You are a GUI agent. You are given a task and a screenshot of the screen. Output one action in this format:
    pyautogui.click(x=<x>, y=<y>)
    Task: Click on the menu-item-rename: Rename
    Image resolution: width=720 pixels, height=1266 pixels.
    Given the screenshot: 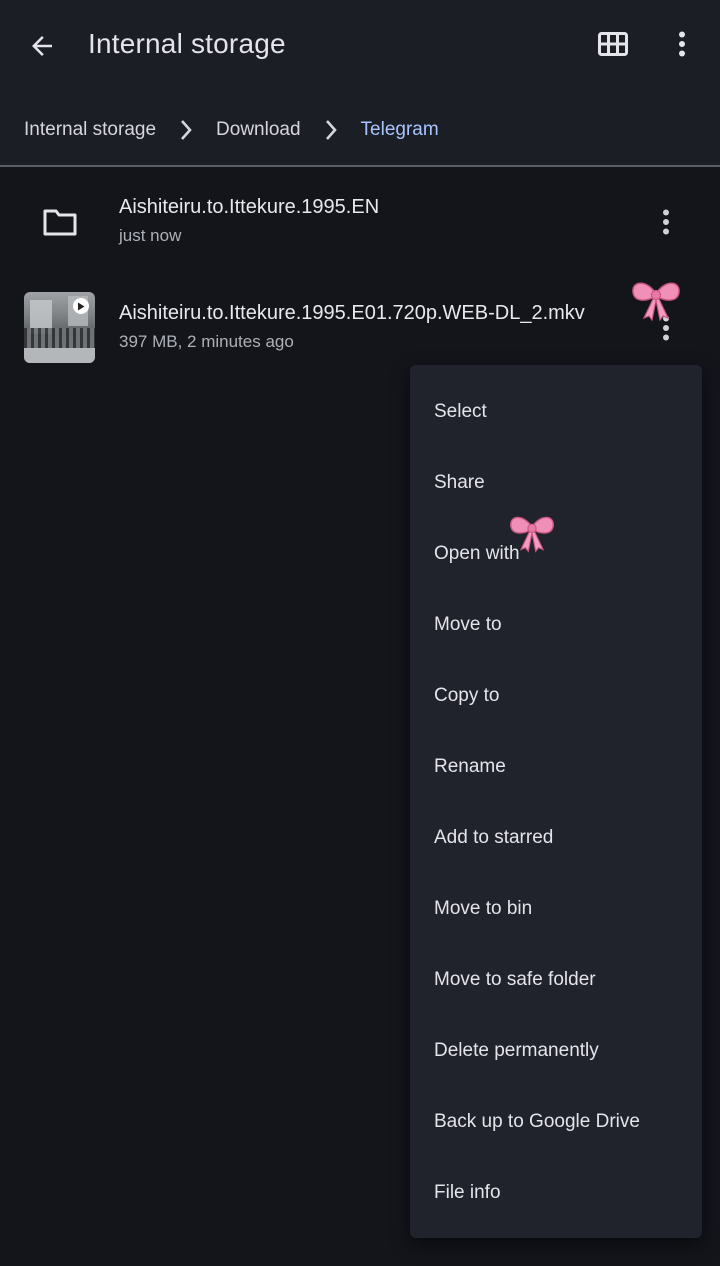 What is the action you would take?
    pyautogui.click(x=556, y=766)
    